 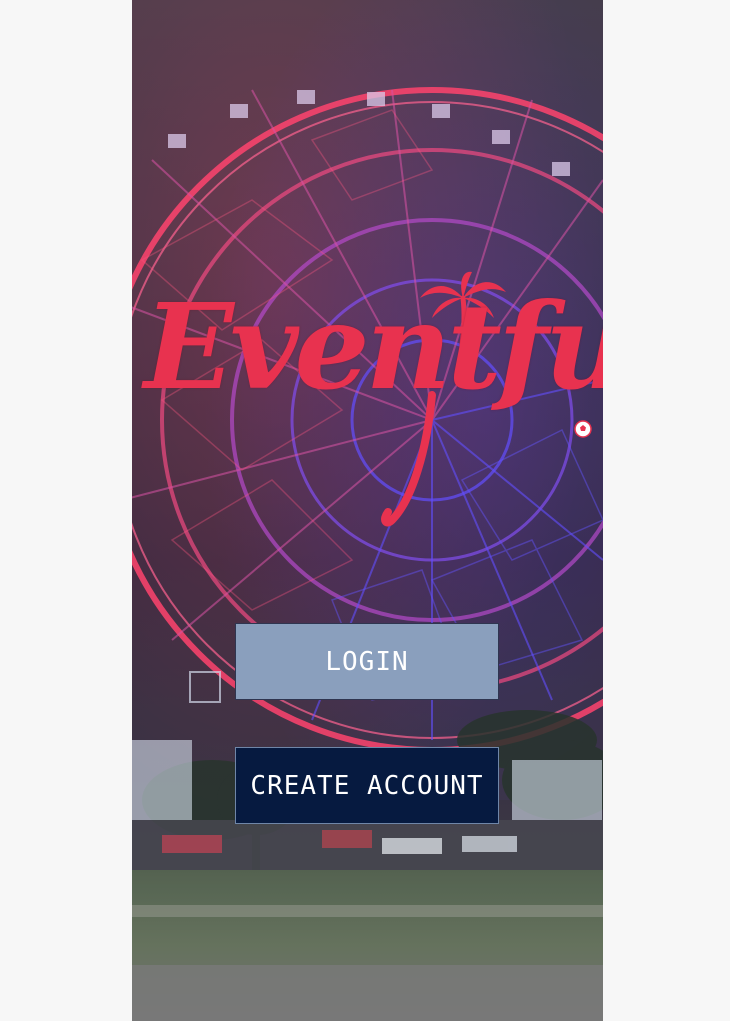 I want to click on logo-flourish, so click(x=408, y=459).